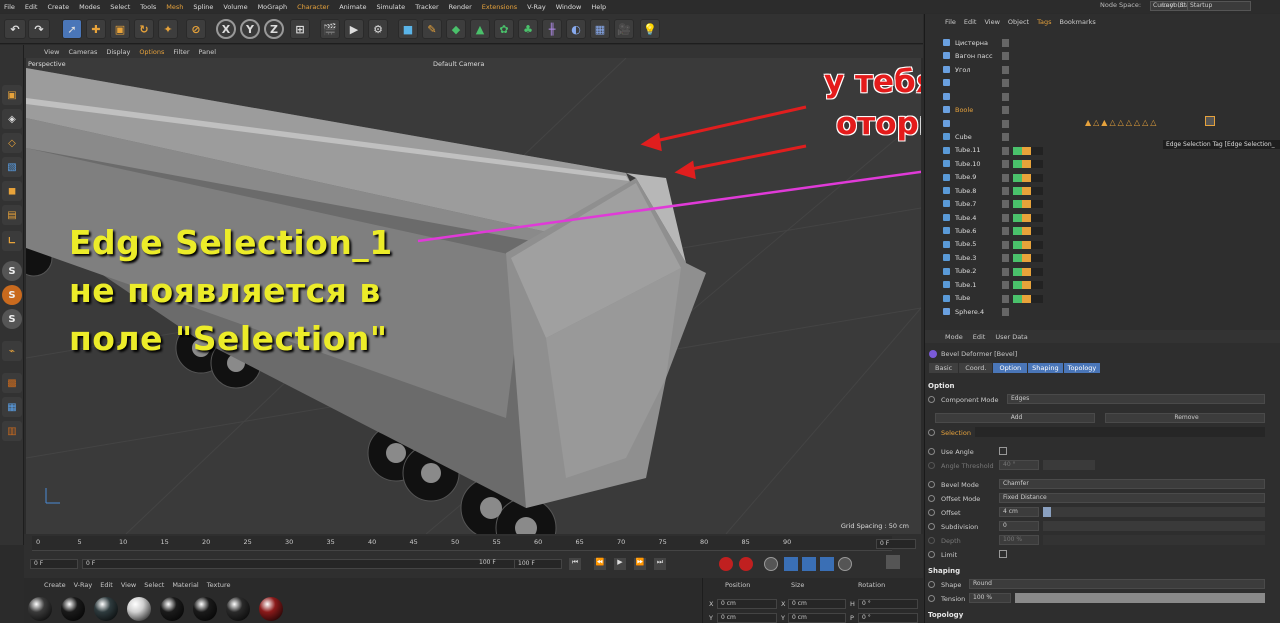  I want to click on mat-menu-material: Material, so click(185, 585).